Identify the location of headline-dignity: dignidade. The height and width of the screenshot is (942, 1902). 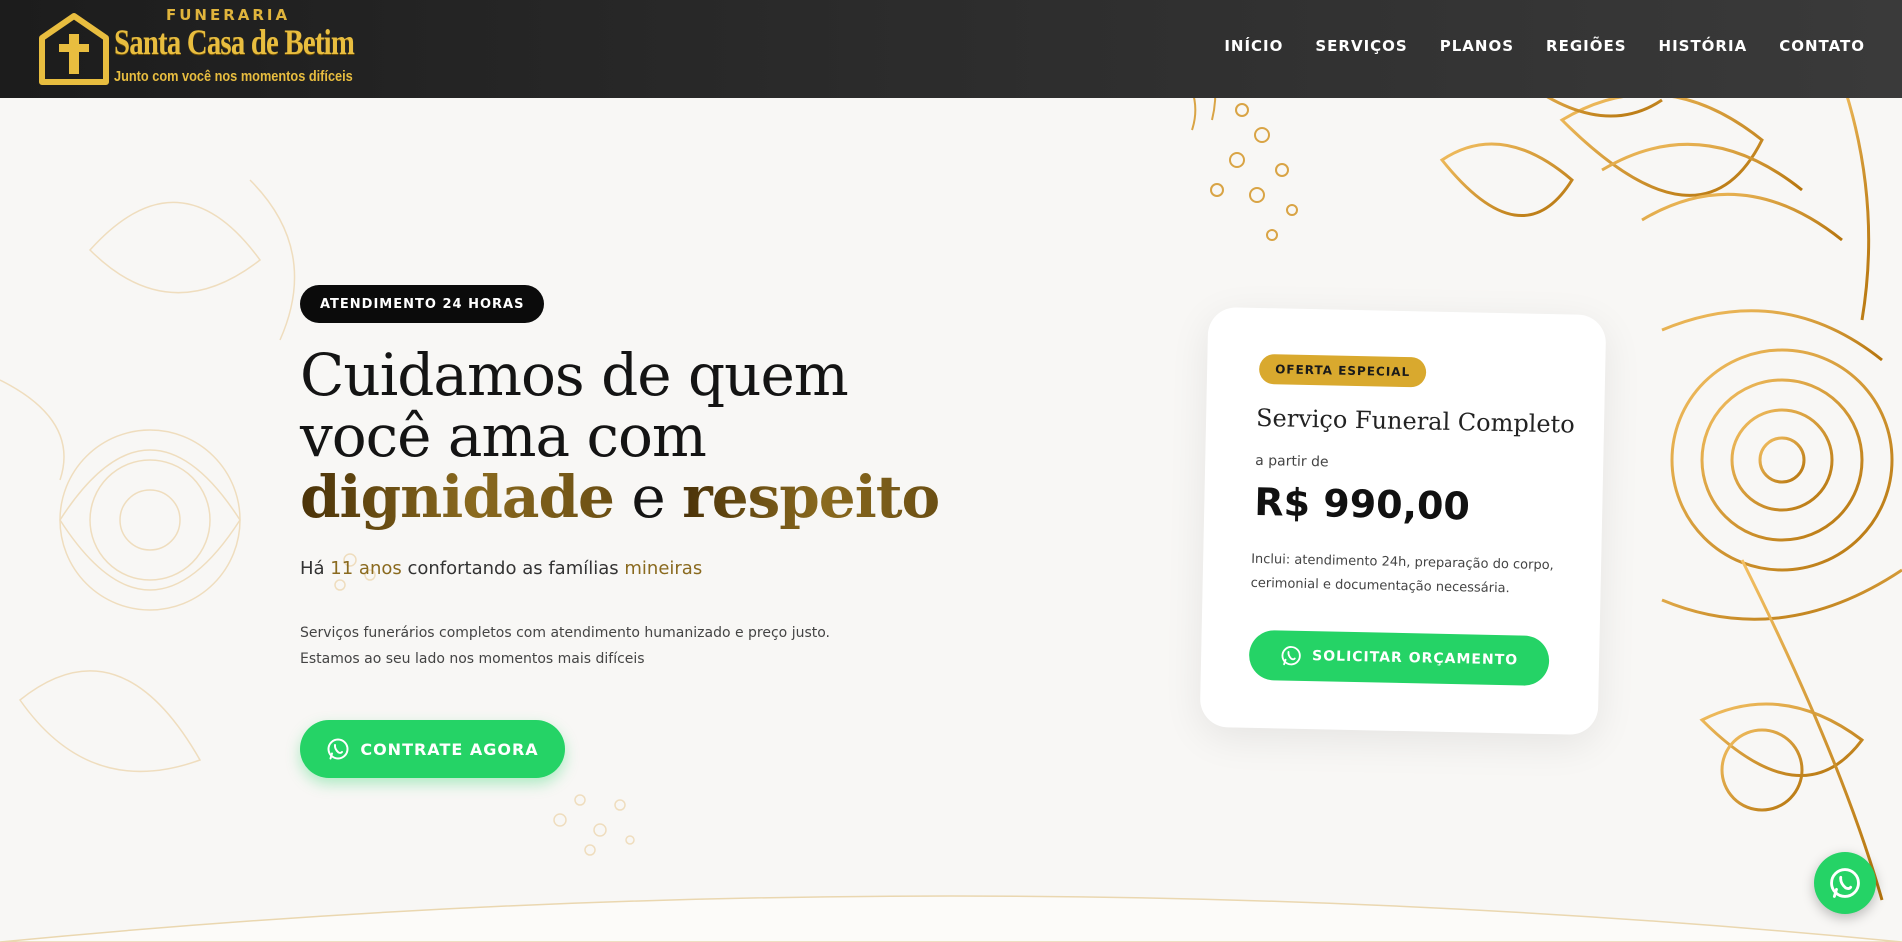
(457, 497).